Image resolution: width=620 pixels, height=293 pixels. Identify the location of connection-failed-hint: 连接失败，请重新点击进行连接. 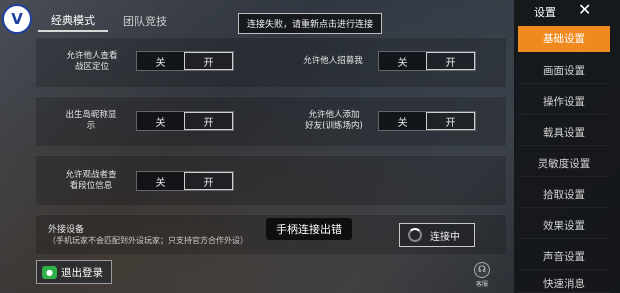
(310, 23).